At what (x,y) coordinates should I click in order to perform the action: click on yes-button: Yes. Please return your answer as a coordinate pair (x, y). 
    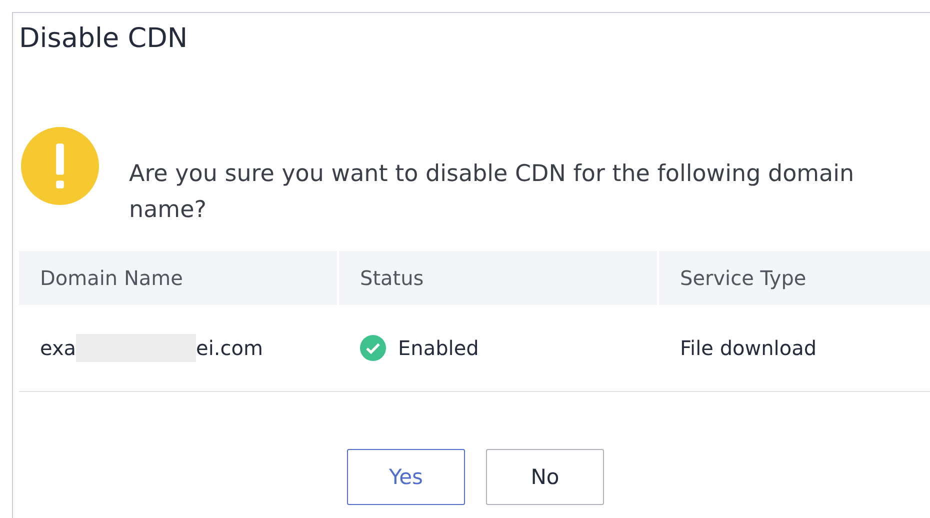
    Looking at the image, I should click on (406, 477).